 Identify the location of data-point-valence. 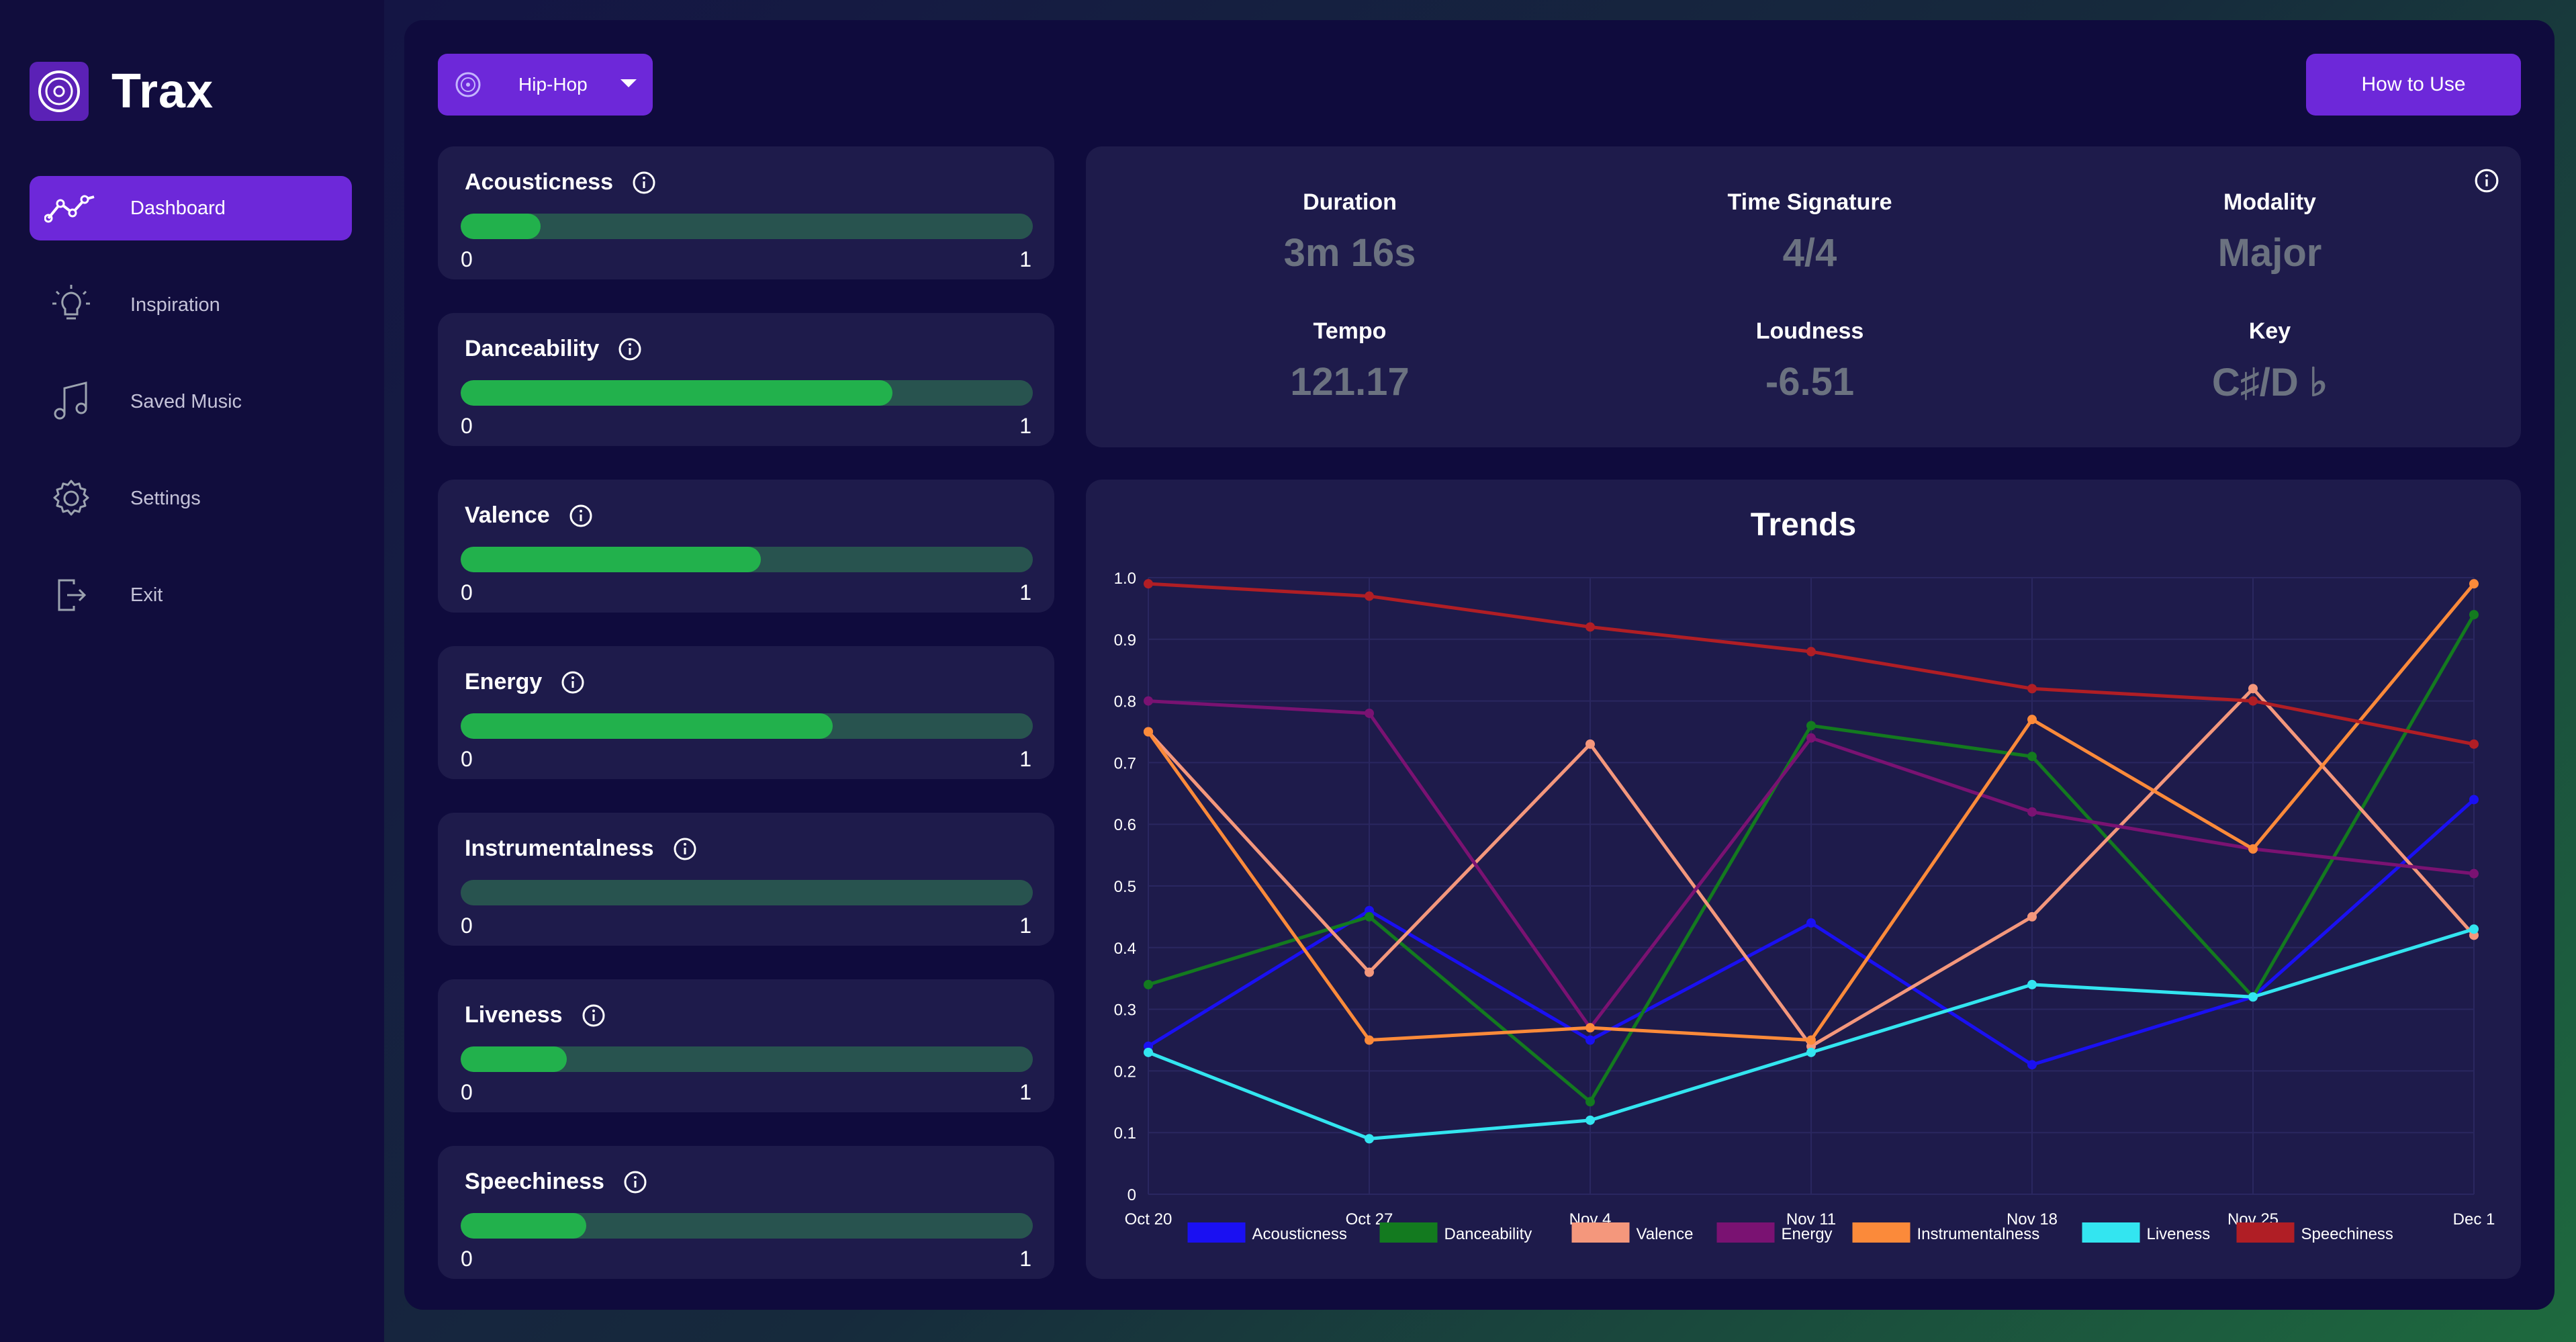
(1590, 744).